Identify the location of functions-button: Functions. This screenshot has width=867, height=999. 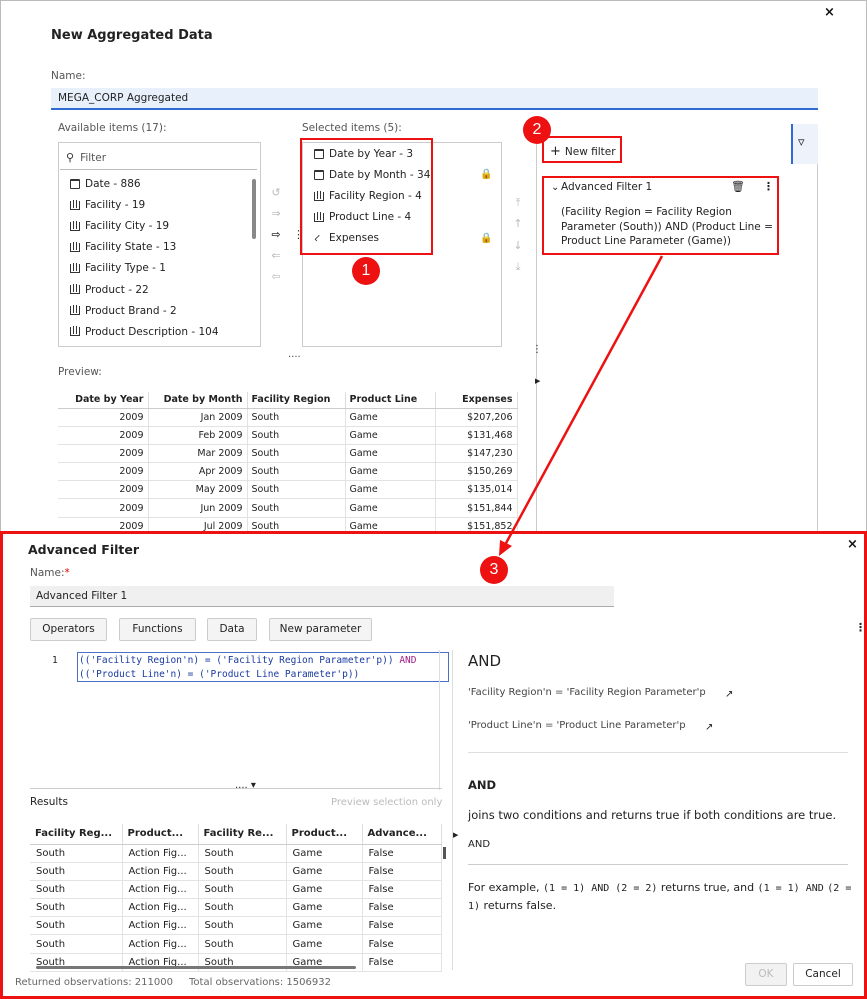
(157, 629).